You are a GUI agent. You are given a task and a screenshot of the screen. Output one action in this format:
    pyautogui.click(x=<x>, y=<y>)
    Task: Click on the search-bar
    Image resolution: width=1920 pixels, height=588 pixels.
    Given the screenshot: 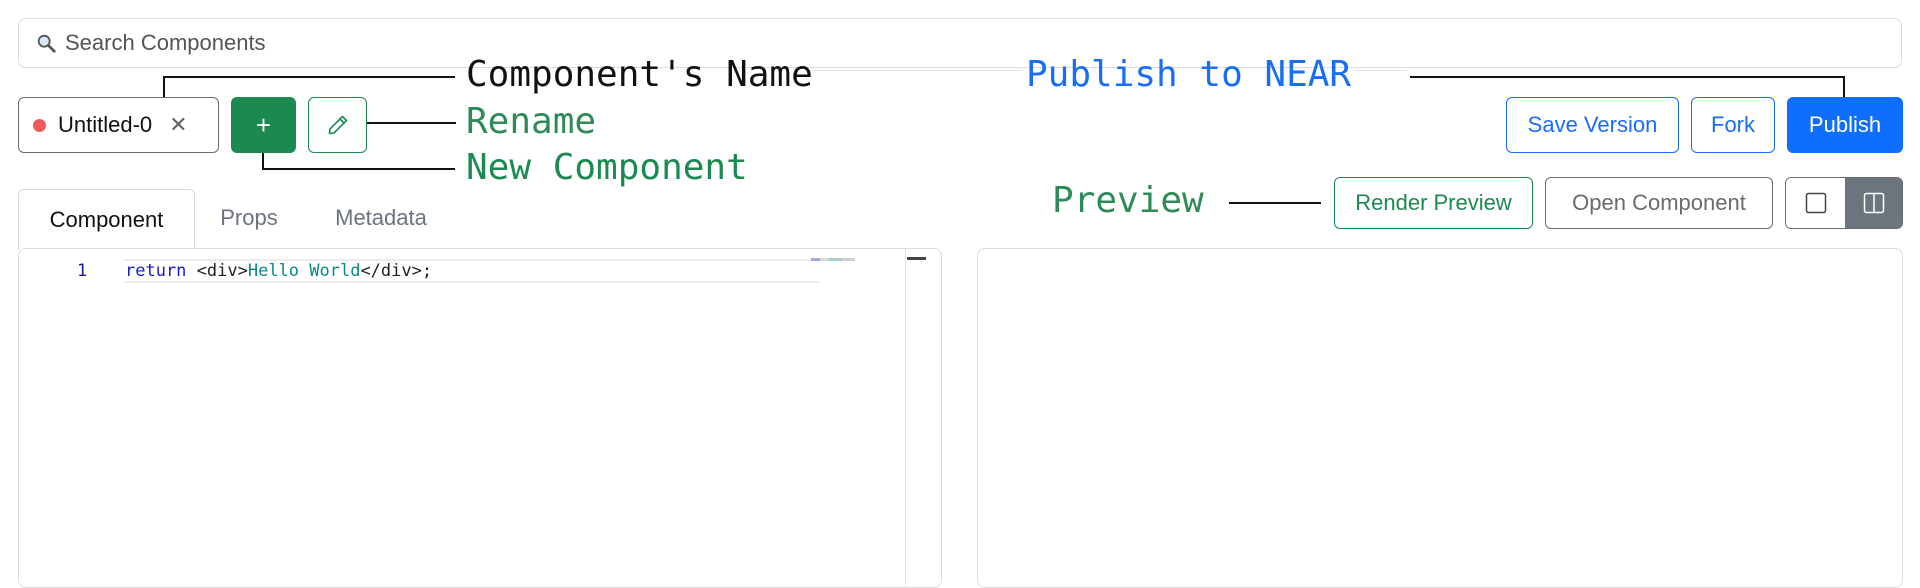 What is the action you would take?
    pyautogui.click(x=960, y=43)
    